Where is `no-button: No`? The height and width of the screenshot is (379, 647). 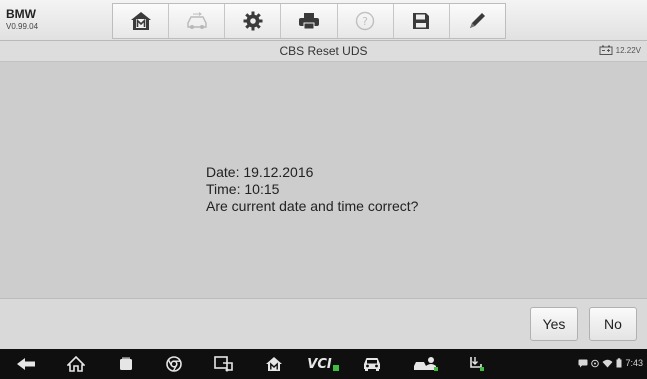
no-button: No is located at coordinates (613, 324).